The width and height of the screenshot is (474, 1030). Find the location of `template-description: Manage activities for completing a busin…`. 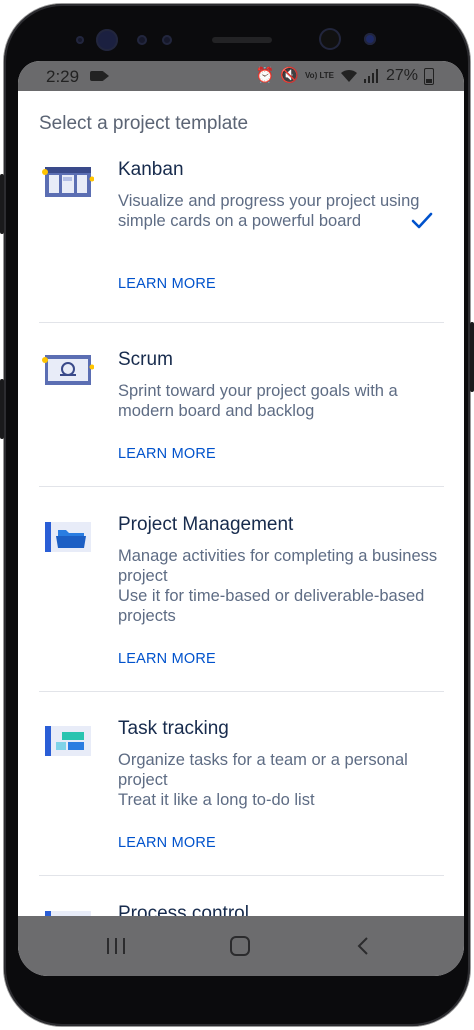

template-description: Manage activities for completing a busin… is located at coordinates (278, 586).